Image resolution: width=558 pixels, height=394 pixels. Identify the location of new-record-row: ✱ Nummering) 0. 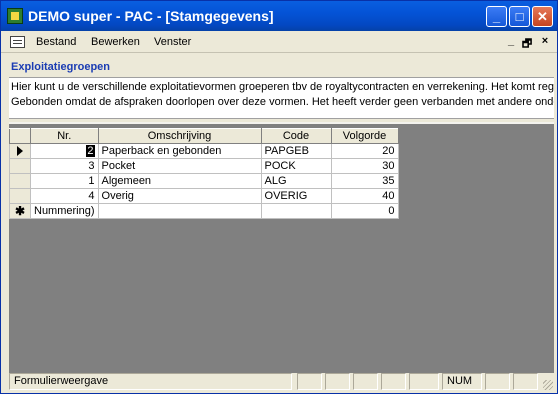
(204, 211).